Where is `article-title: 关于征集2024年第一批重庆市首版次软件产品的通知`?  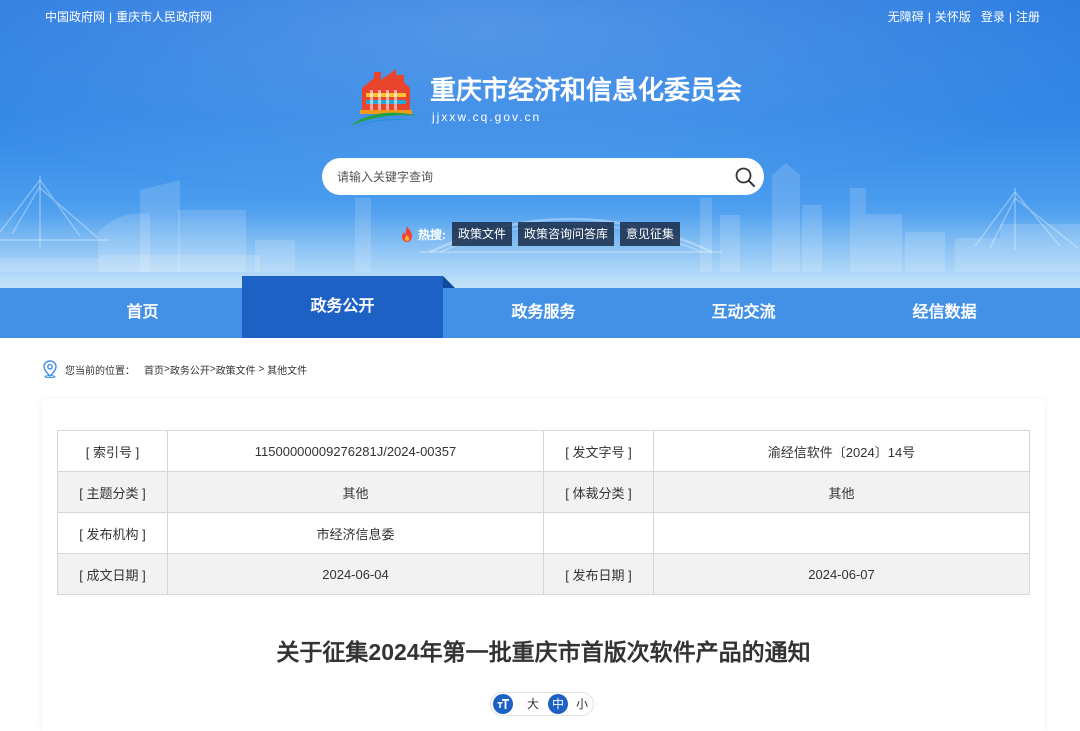
article-title: 关于征集2024年第一批重庆市首版次软件产品的通知 is located at coordinates (543, 652).